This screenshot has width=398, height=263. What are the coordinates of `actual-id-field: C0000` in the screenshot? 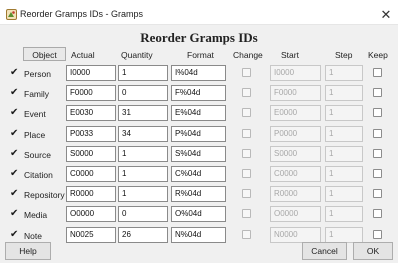 It's located at (91, 174).